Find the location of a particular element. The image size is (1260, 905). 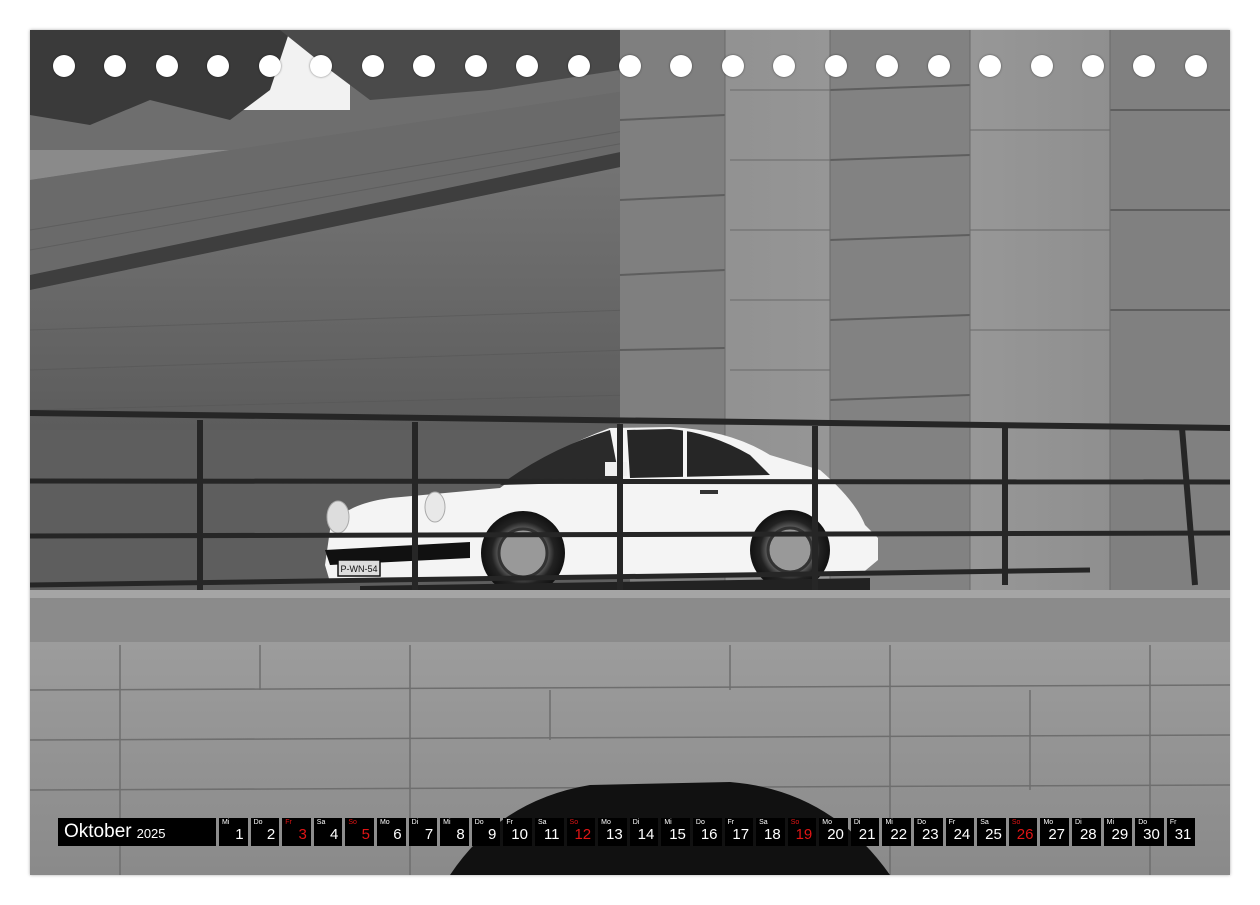

day-cell: Do 30 is located at coordinates (1149, 832).